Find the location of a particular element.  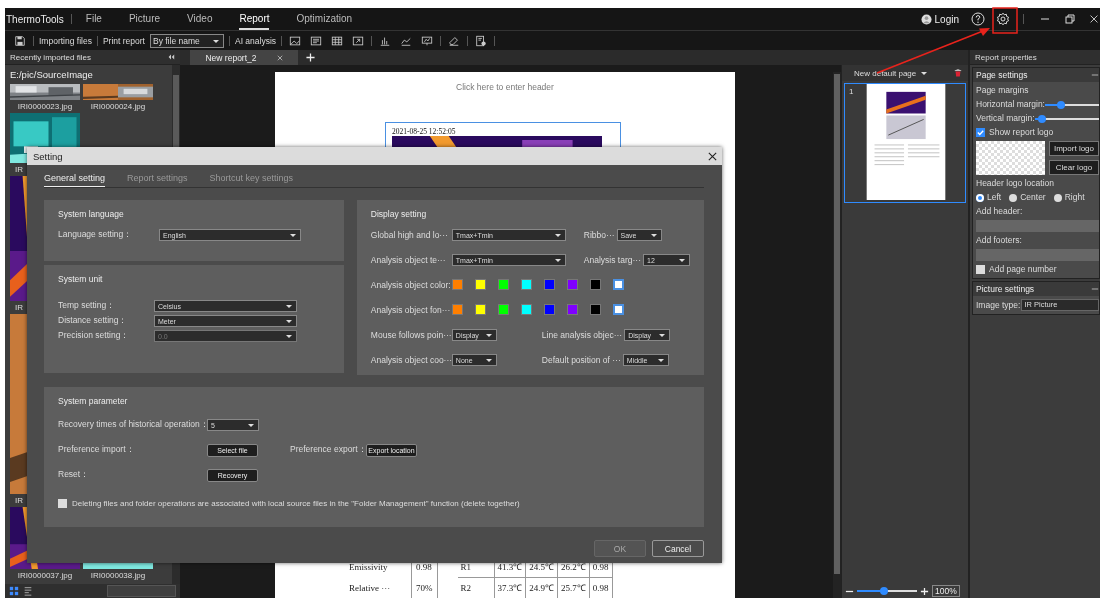

field-label: Analysis object coo··· is located at coordinates (411, 359).